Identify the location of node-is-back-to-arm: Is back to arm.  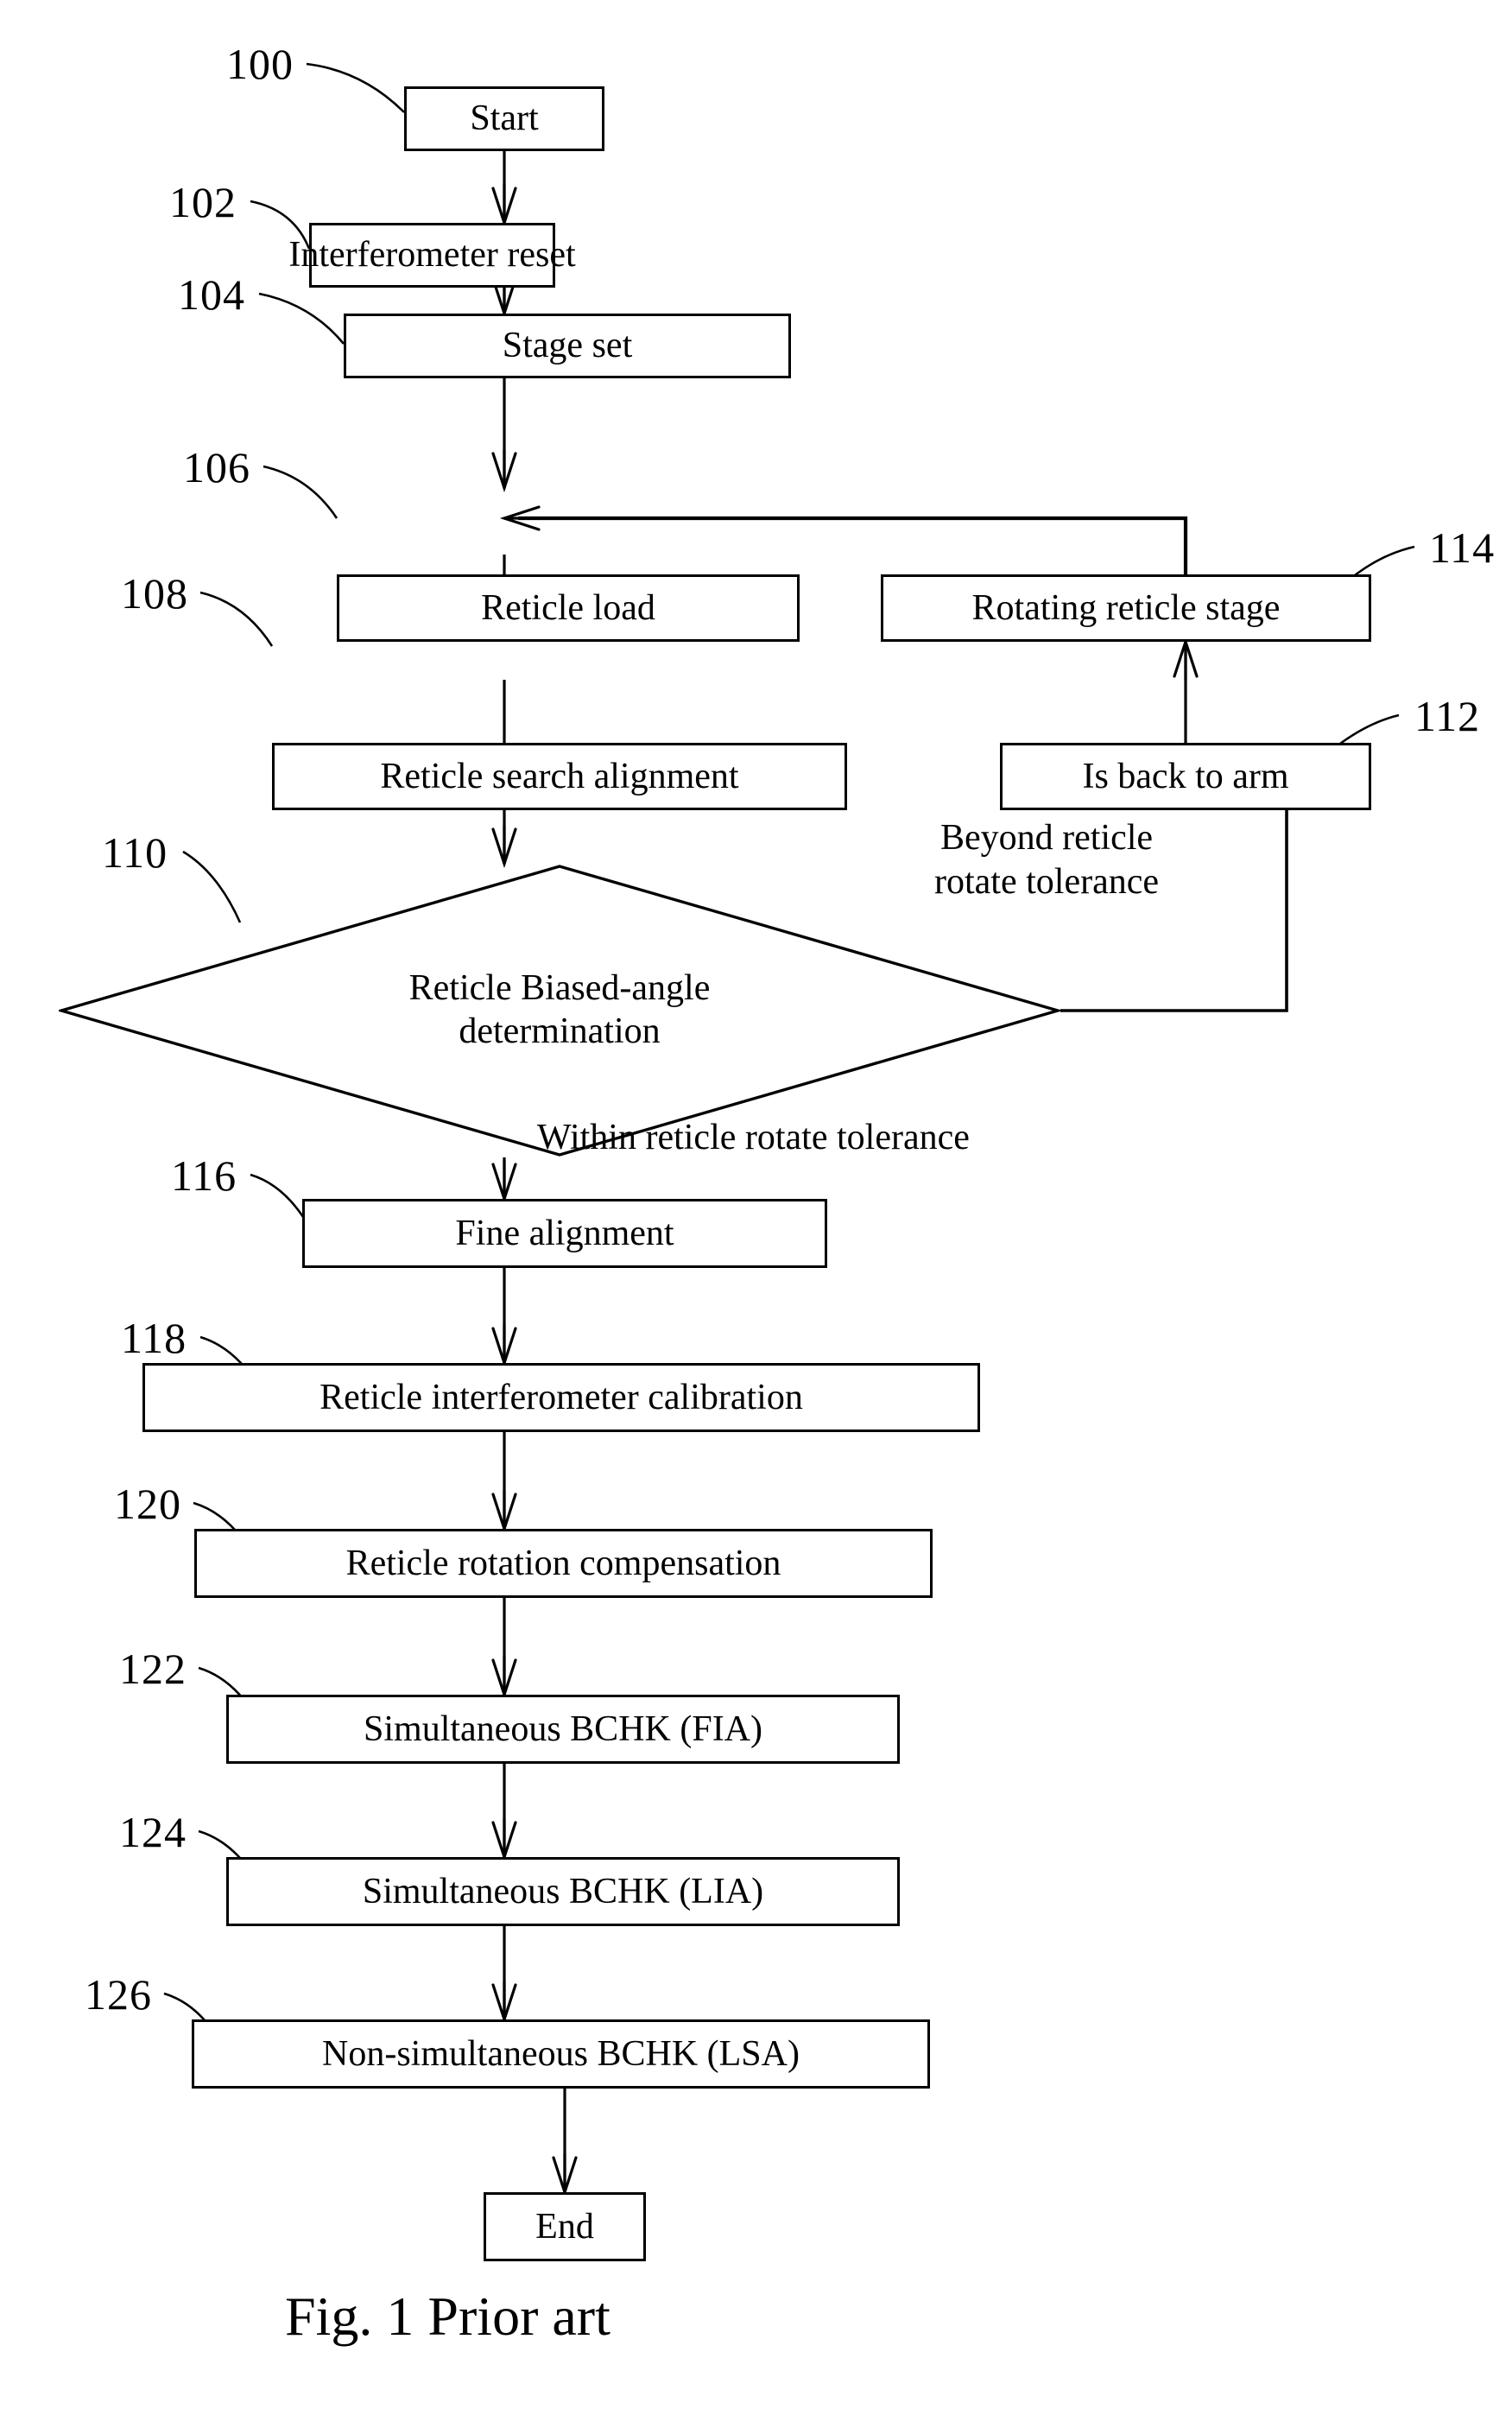
(1185, 777).